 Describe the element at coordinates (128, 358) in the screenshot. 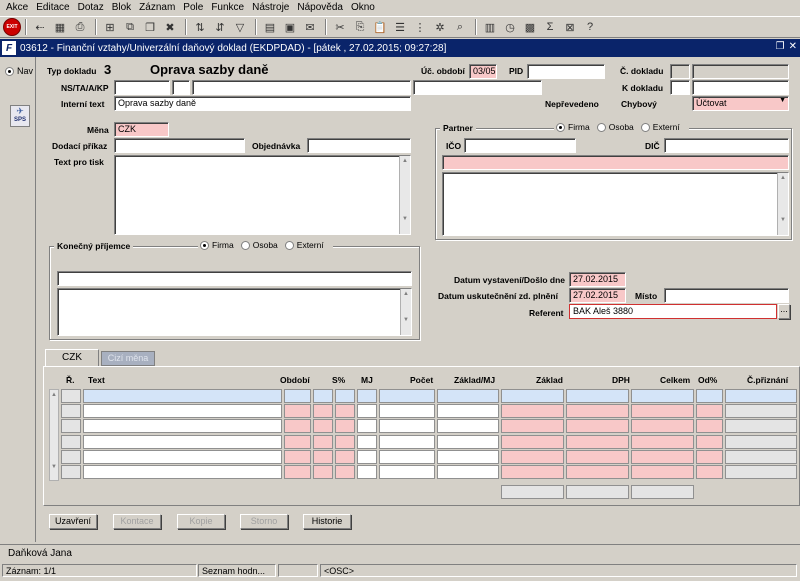

I see `tab-cizi-mena: Cizí měna` at that location.